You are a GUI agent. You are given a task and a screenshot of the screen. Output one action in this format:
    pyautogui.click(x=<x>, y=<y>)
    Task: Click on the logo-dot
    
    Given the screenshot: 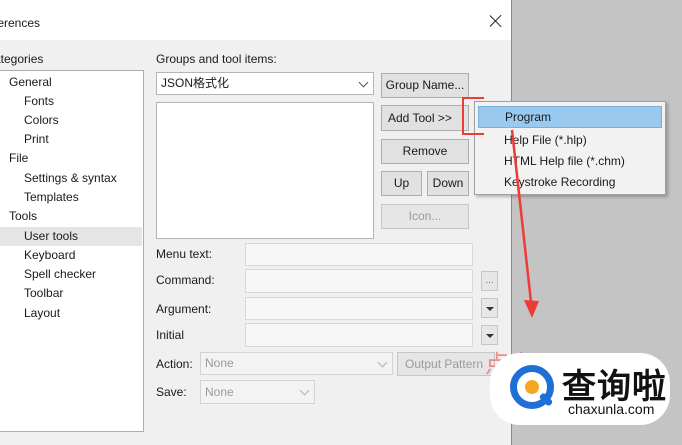 What is the action you would take?
    pyautogui.click(x=532, y=387)
    